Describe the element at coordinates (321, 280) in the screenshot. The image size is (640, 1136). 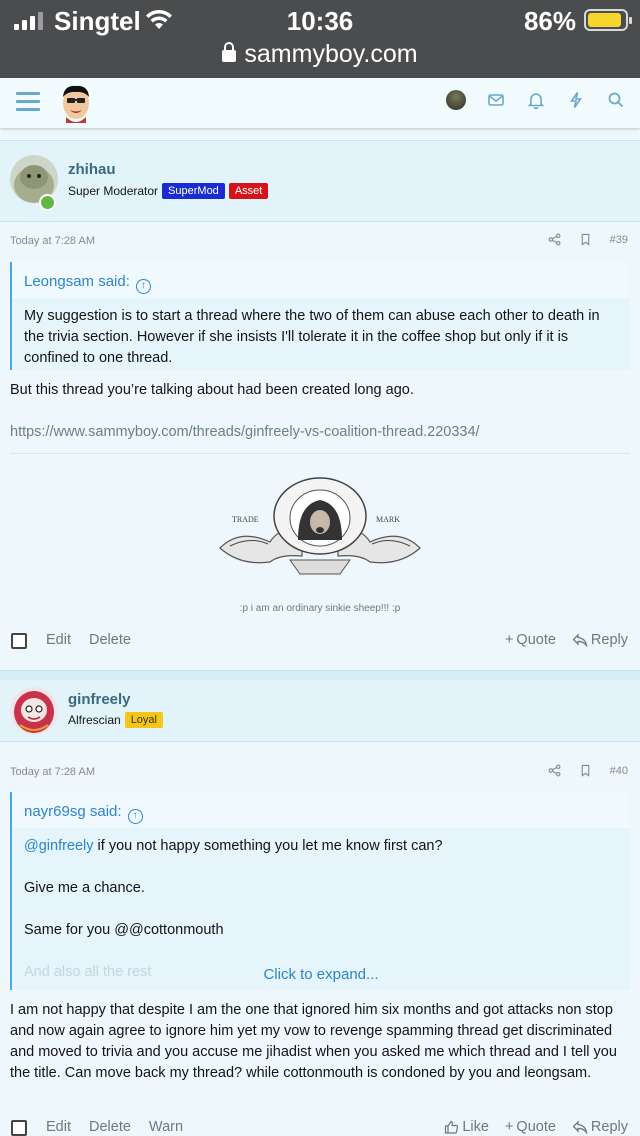
I see `quote-author: Leongsam said: ↑` at that location.